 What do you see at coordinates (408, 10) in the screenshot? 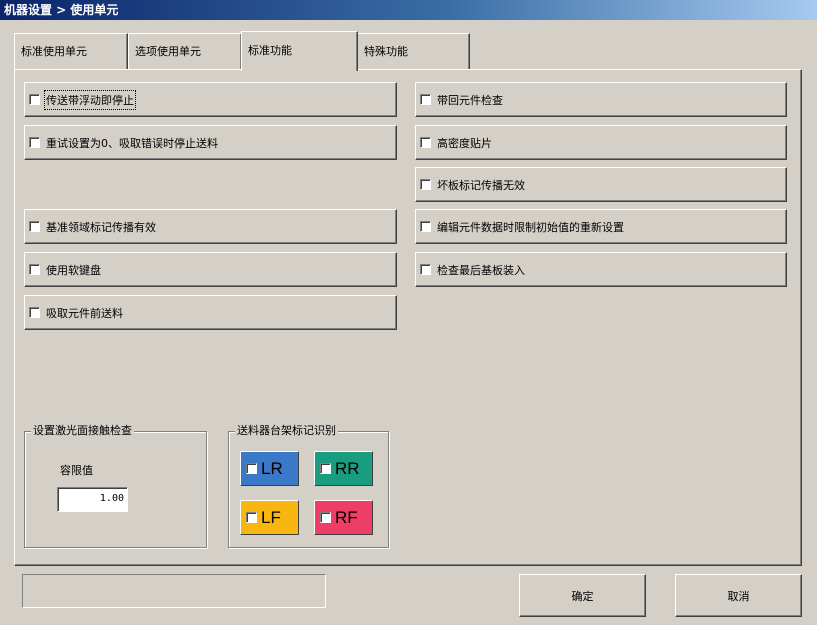
I see `window-title: 机器设置 > 使用单元` at bounding box center [408, 10].